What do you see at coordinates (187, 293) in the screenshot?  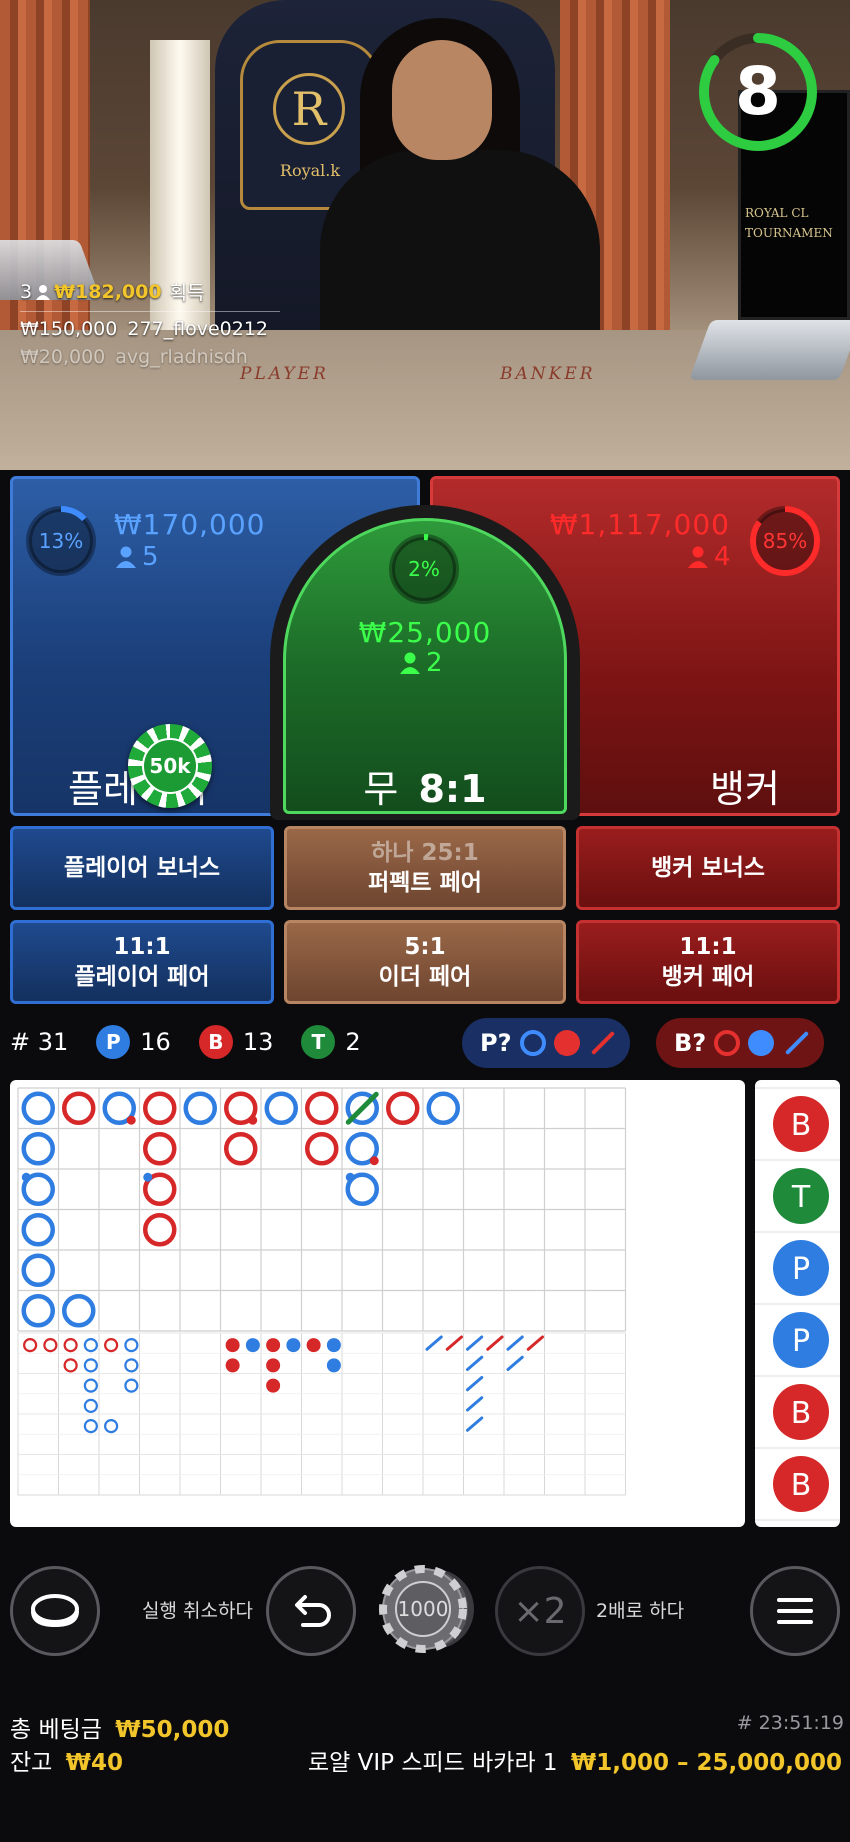 I see `winner-label: 획득` at bounding box center [187, 293].